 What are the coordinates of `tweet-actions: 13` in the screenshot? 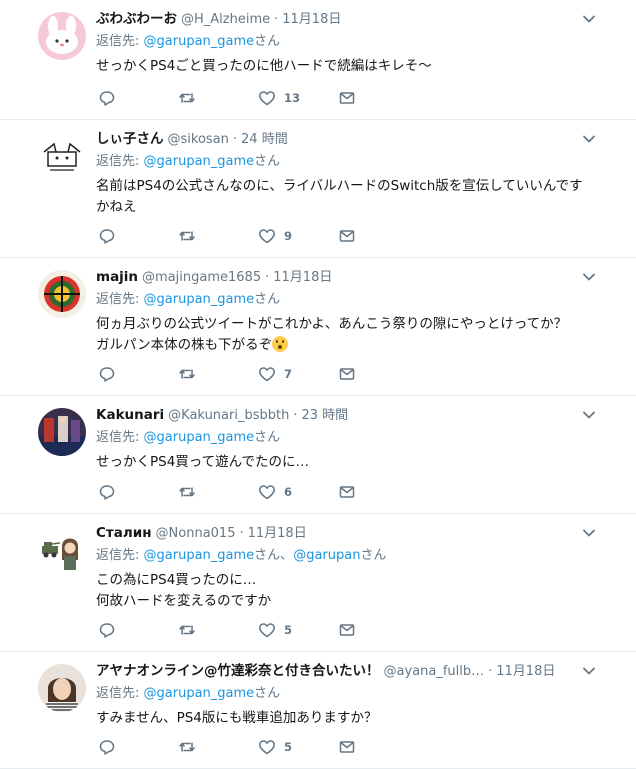 It's located at (258, 98).